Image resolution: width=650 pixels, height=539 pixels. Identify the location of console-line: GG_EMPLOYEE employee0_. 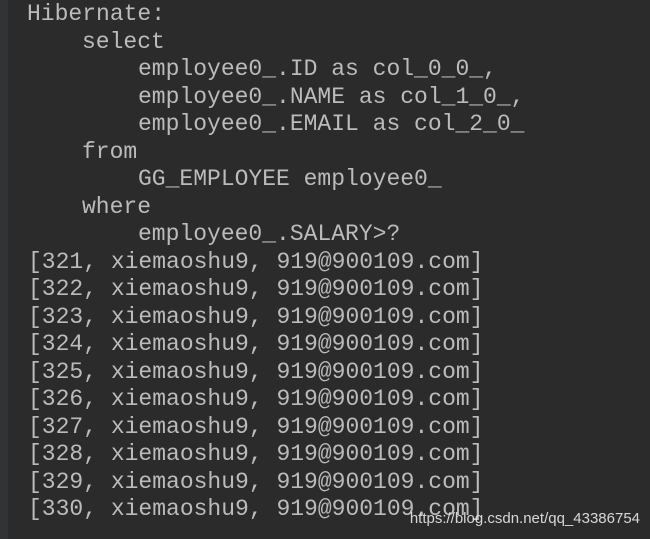
(290, 179).